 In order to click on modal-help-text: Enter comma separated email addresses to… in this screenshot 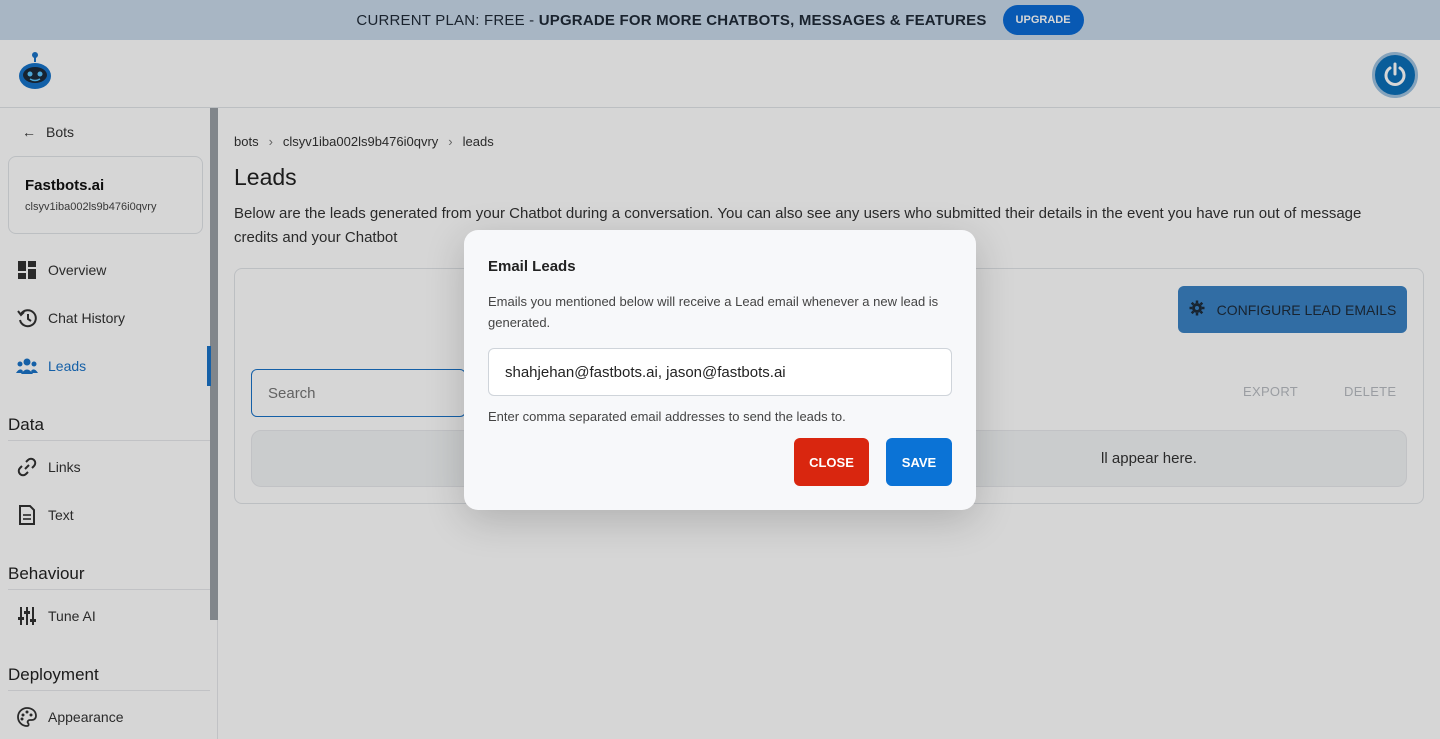, I will do `click(667, 416)`.